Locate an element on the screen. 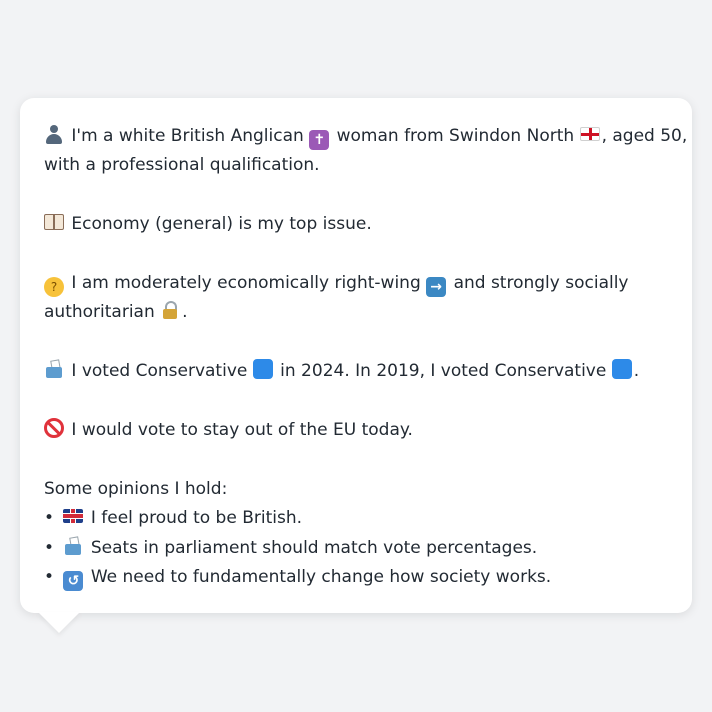  top-issue-line: Economy (general) is my top issue. is located at coordinates (356, 224).